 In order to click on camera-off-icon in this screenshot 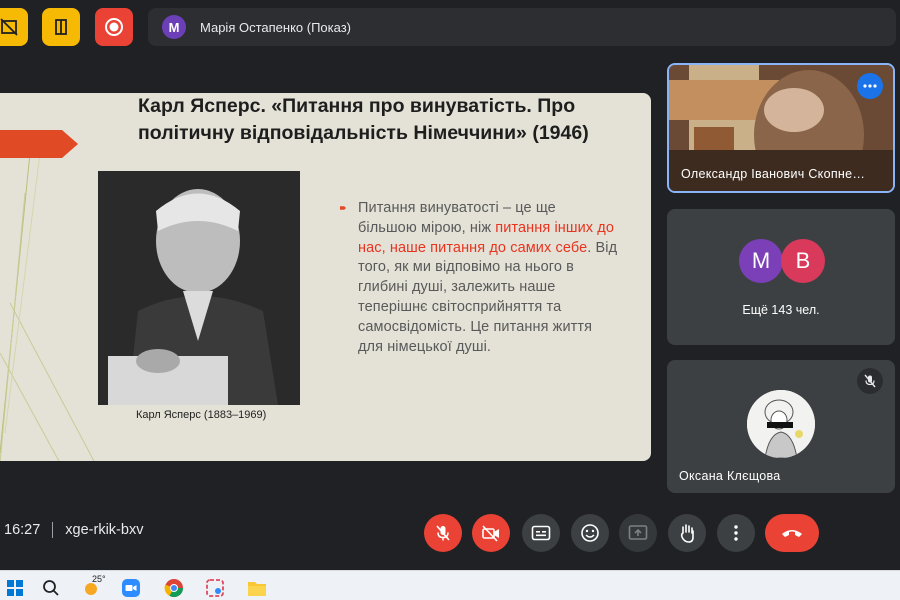, I will do `click(490, 533)`.